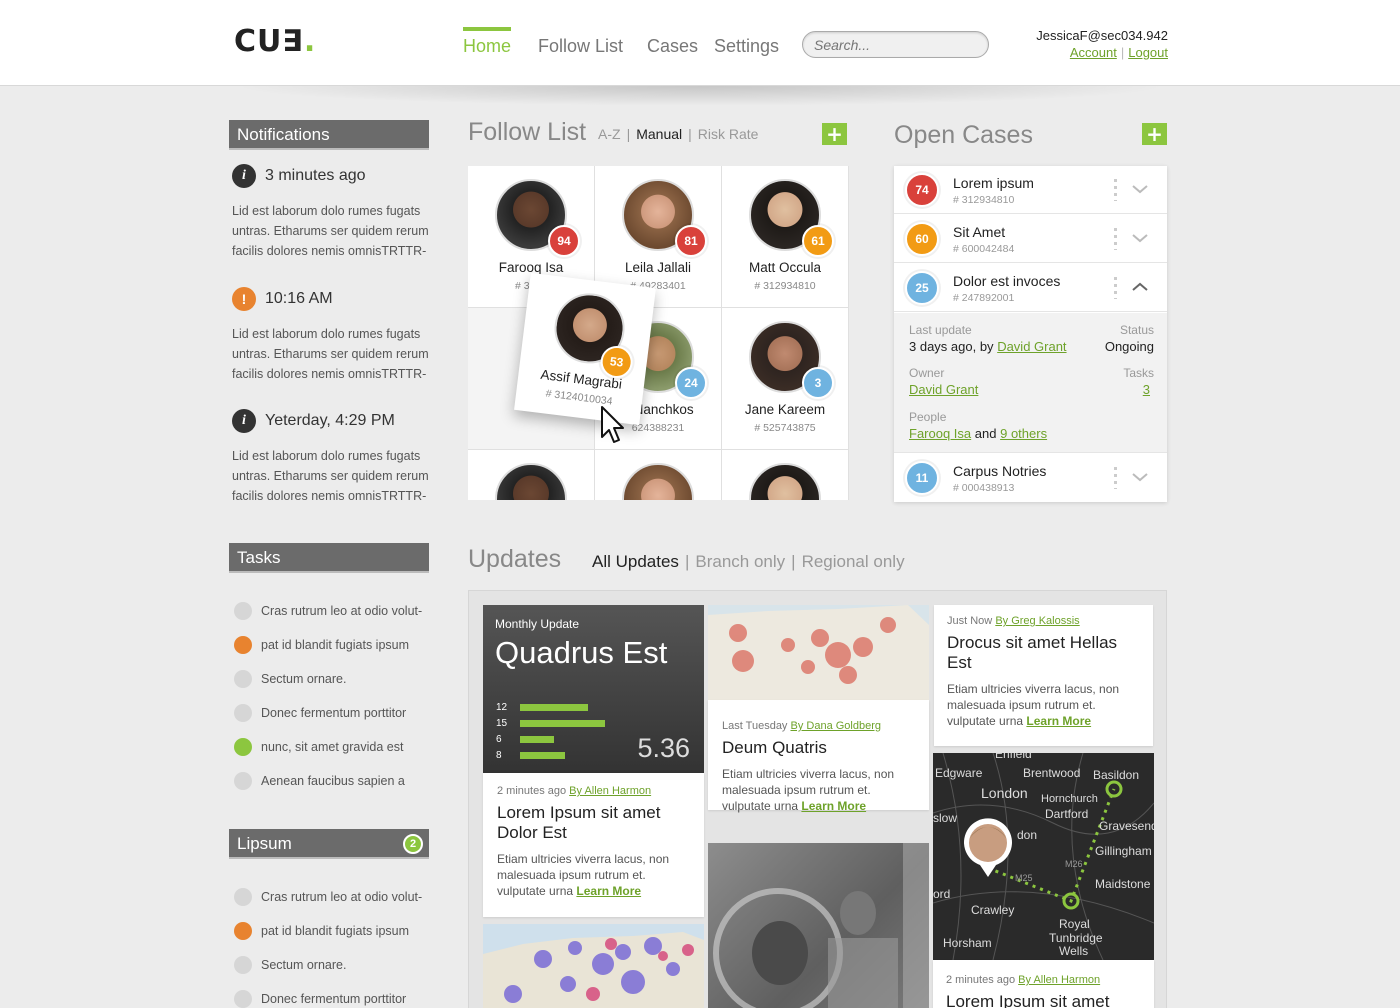 Image resolution: width=1400 pixels, height=1008 pixels. Describe the element at coordinates (319, 781) in the screenshot. I see `task-item: Aenean faucibus sapien a` at that location.